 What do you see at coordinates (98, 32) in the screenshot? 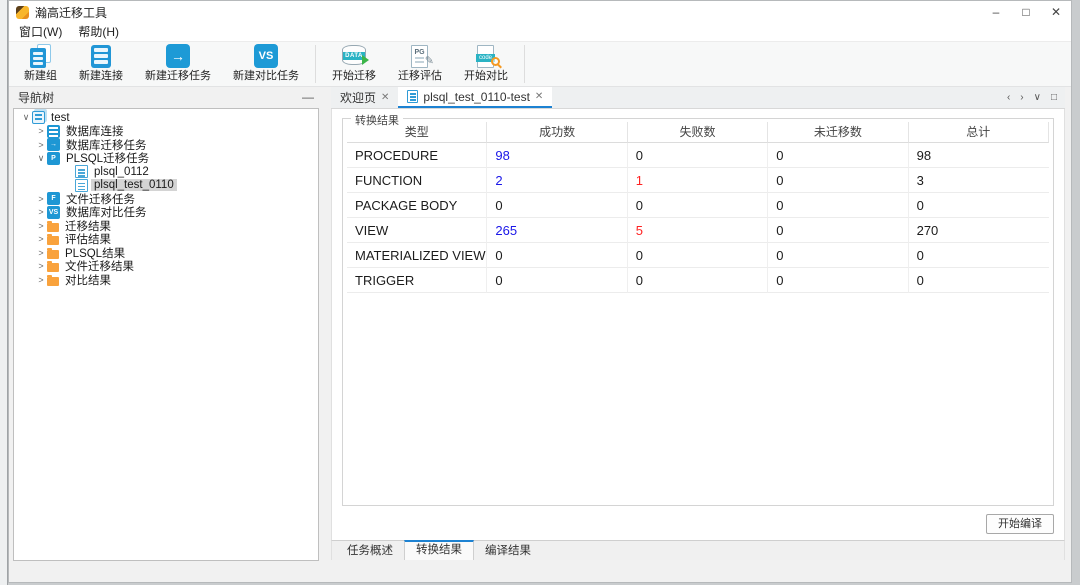
I see `menu-item: 帮助(H)` at bounding box center [98, 32].